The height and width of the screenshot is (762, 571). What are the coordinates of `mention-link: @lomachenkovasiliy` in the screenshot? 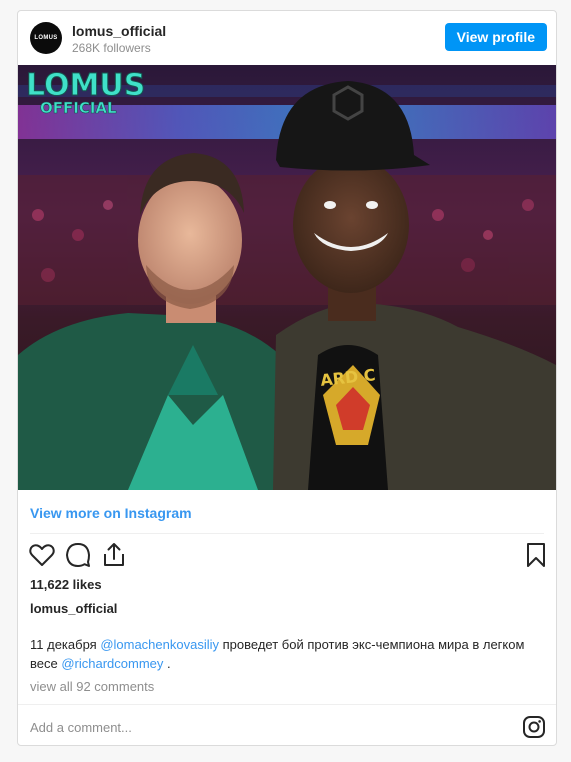 It's located at (159, 644).